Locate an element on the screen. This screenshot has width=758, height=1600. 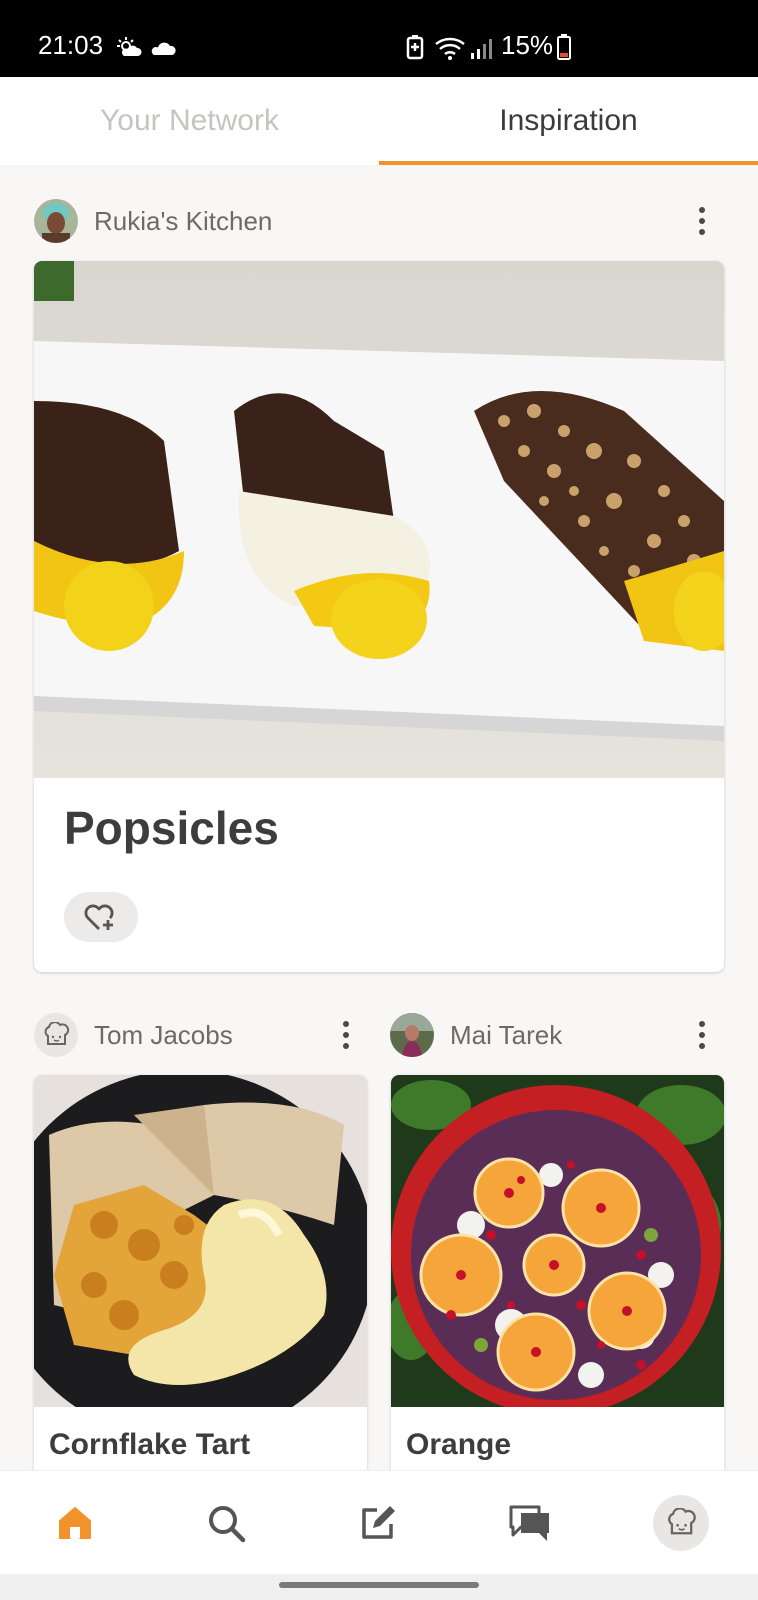
grid-author-row-1: Tom Jacobs is located at coordinates (133, 1035).